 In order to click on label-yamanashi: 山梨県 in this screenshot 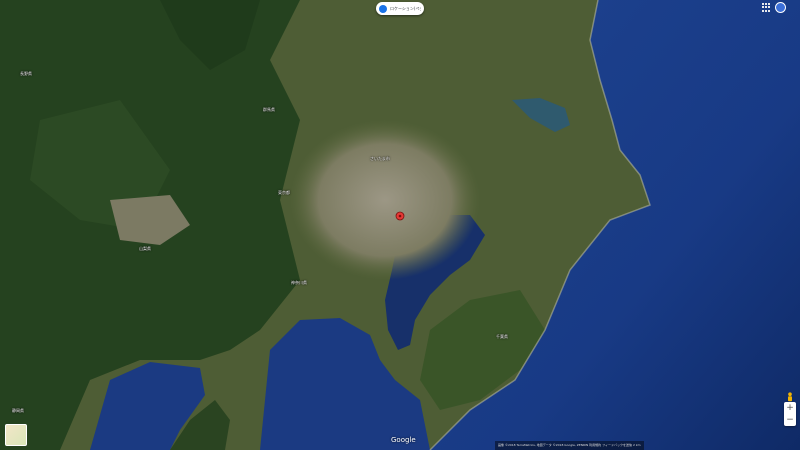, I will do `click(145, 248)`.